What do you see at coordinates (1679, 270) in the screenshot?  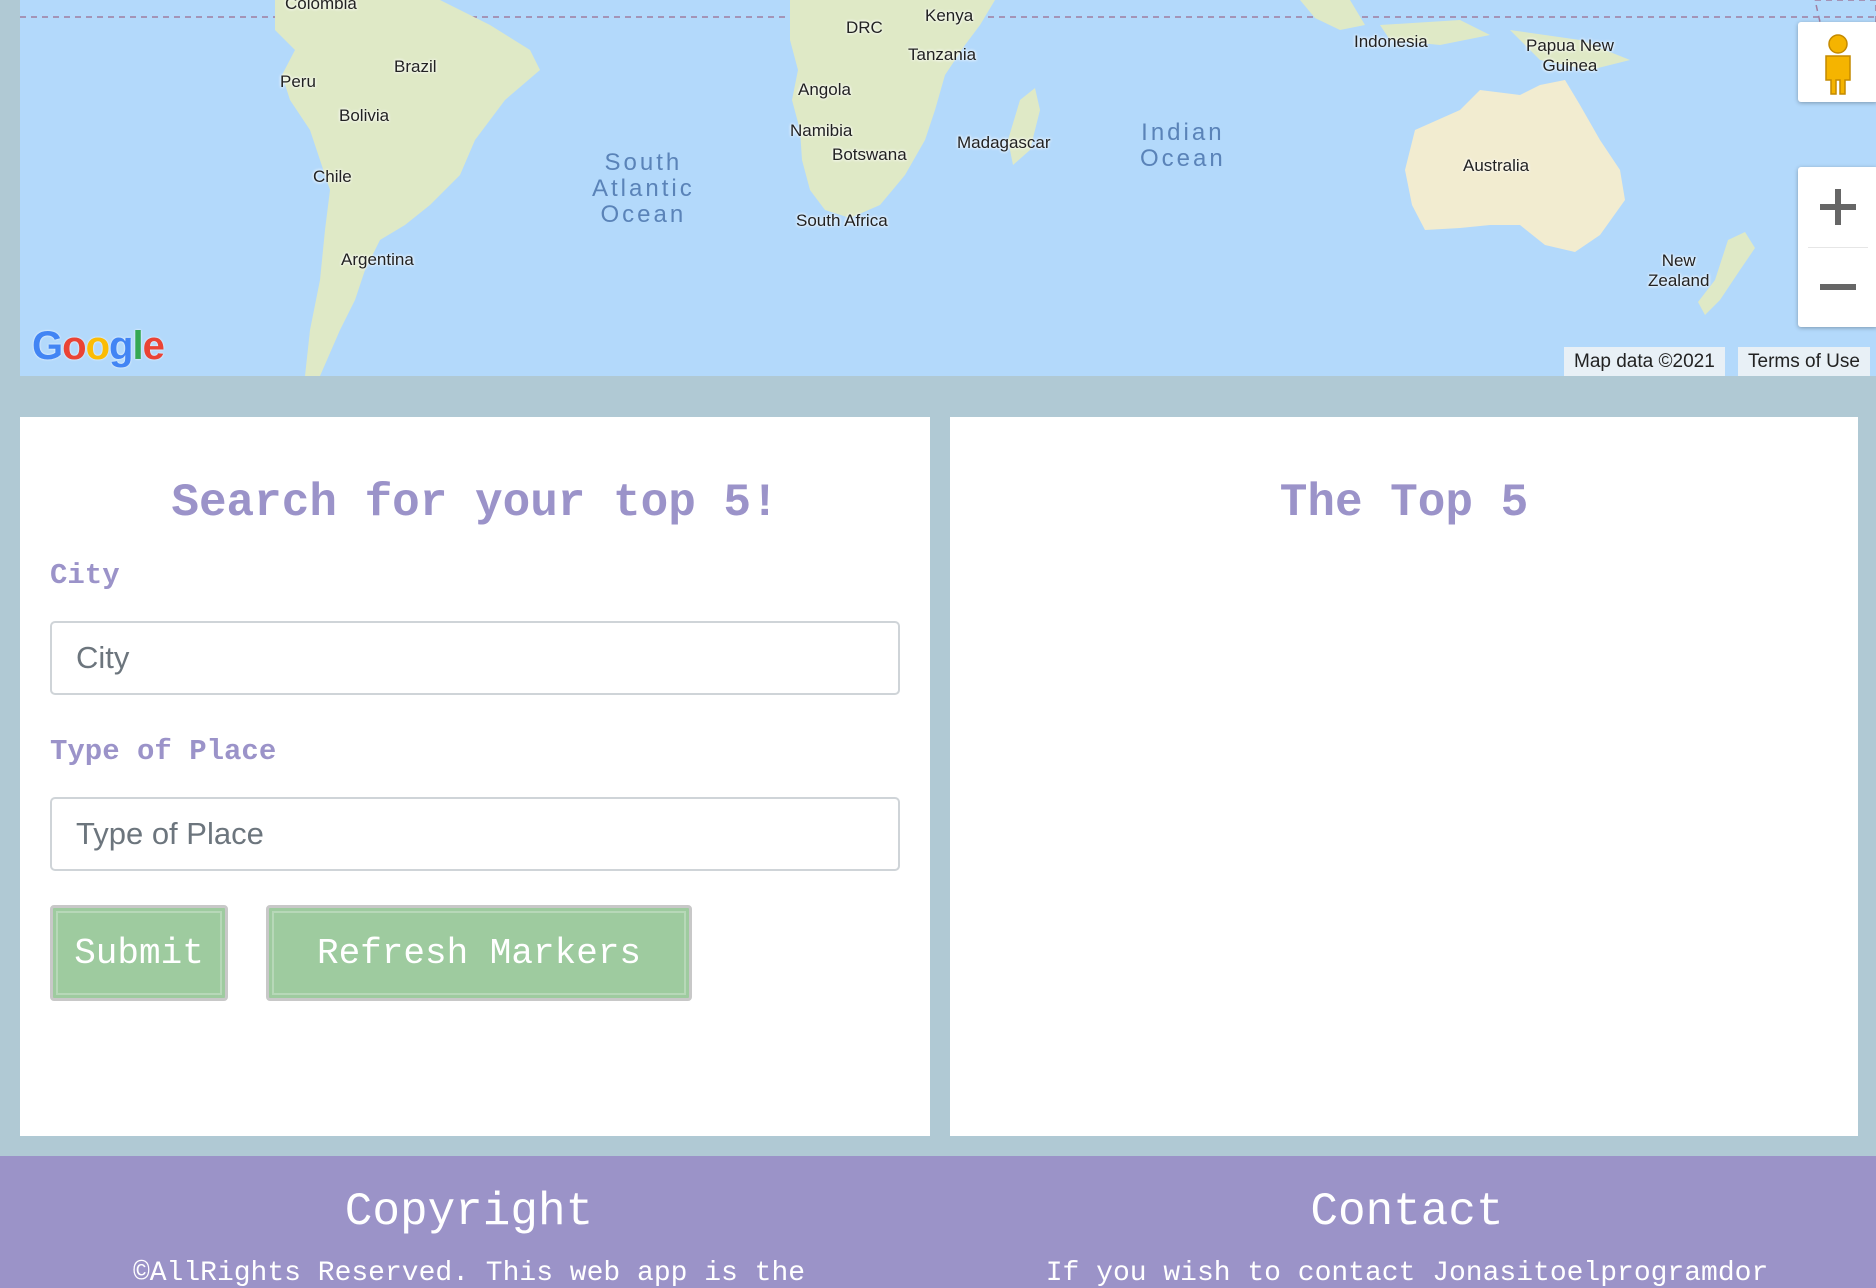 I see `map-label-new-zealand: New Zealand` at bounding box center [1679, 270].